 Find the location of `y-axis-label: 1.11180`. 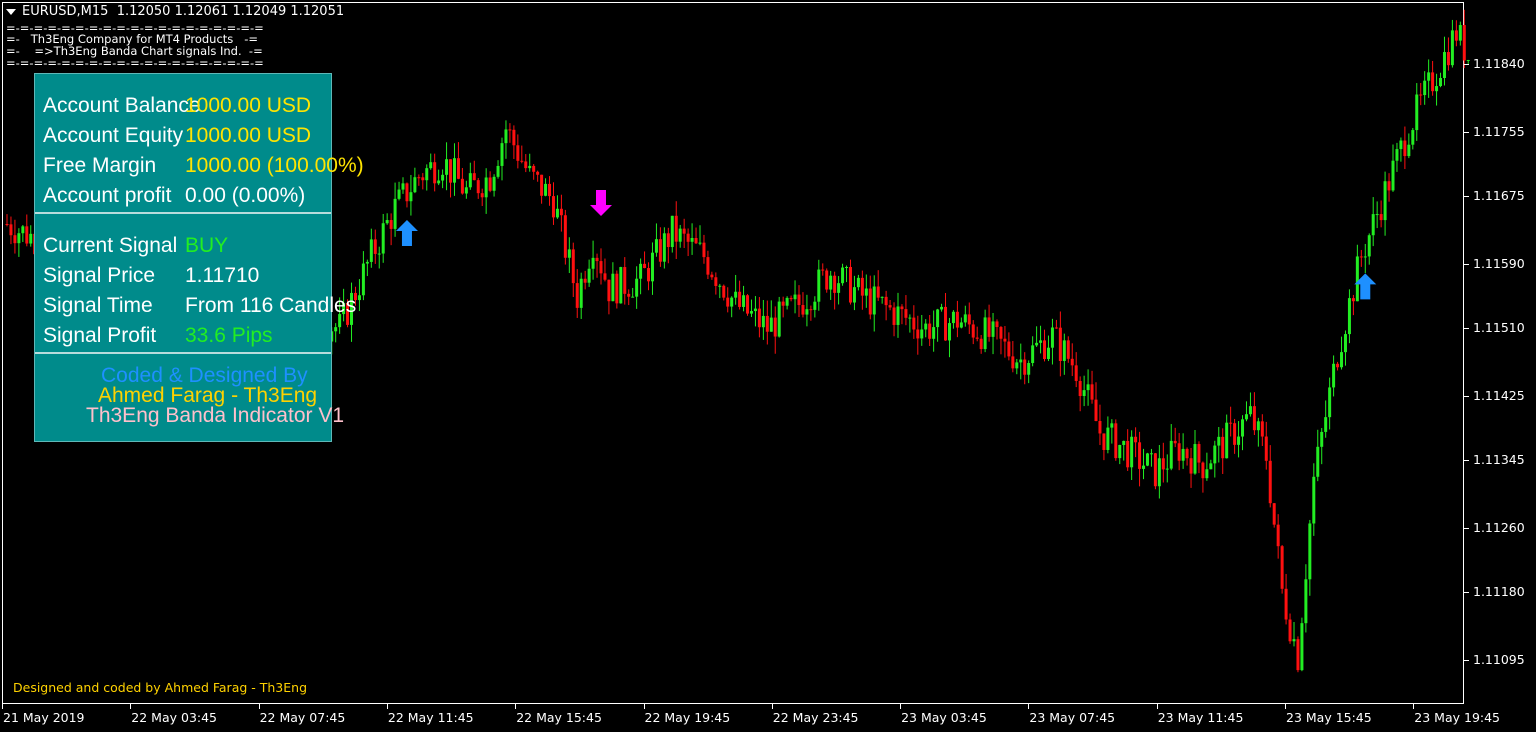

y-axis-label: 1.11180 is located at coordinates (1499, 591).